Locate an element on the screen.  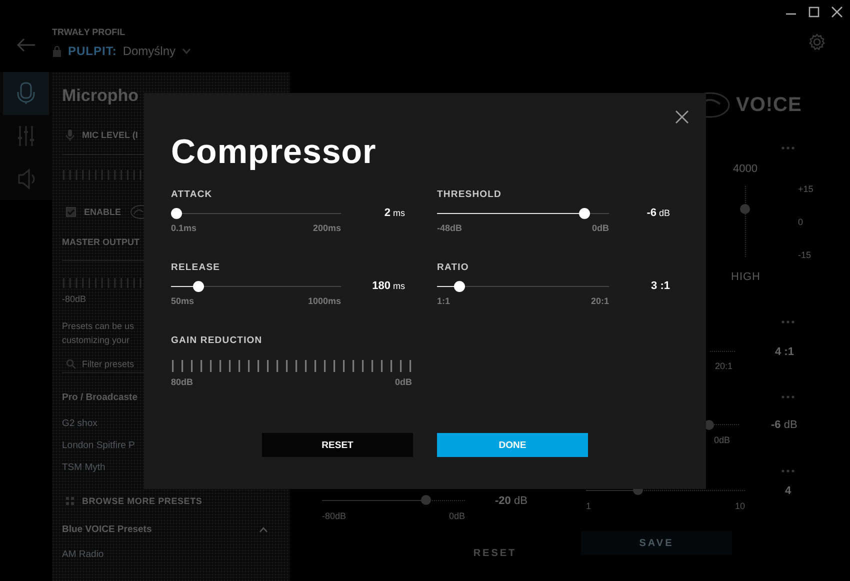
slider-value: 180 ms is located at coordinates (388, 286).